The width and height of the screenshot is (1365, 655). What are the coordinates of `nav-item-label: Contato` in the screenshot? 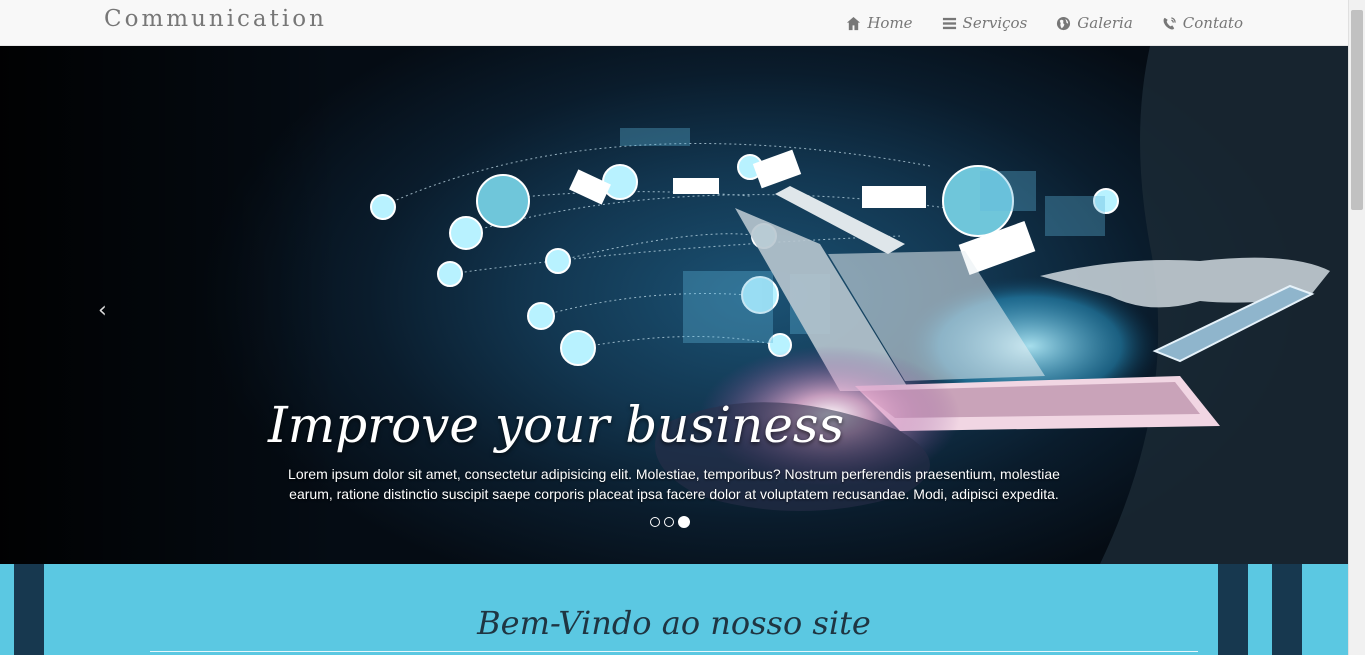 It's located at (1212, 23).